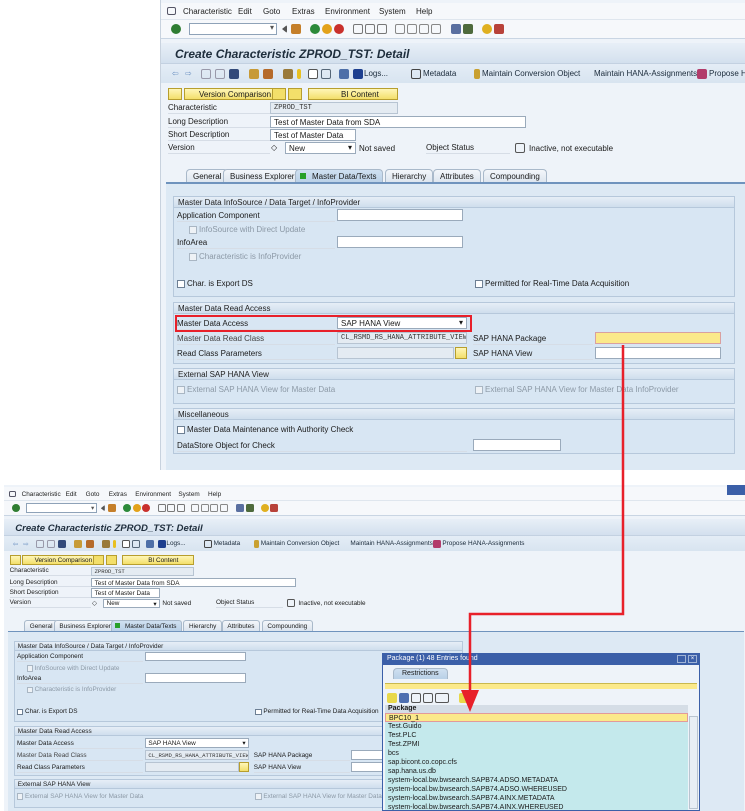 This screenshot has width=745, height=811. I want to click on red-arrow-annotation, so click(543, 528).